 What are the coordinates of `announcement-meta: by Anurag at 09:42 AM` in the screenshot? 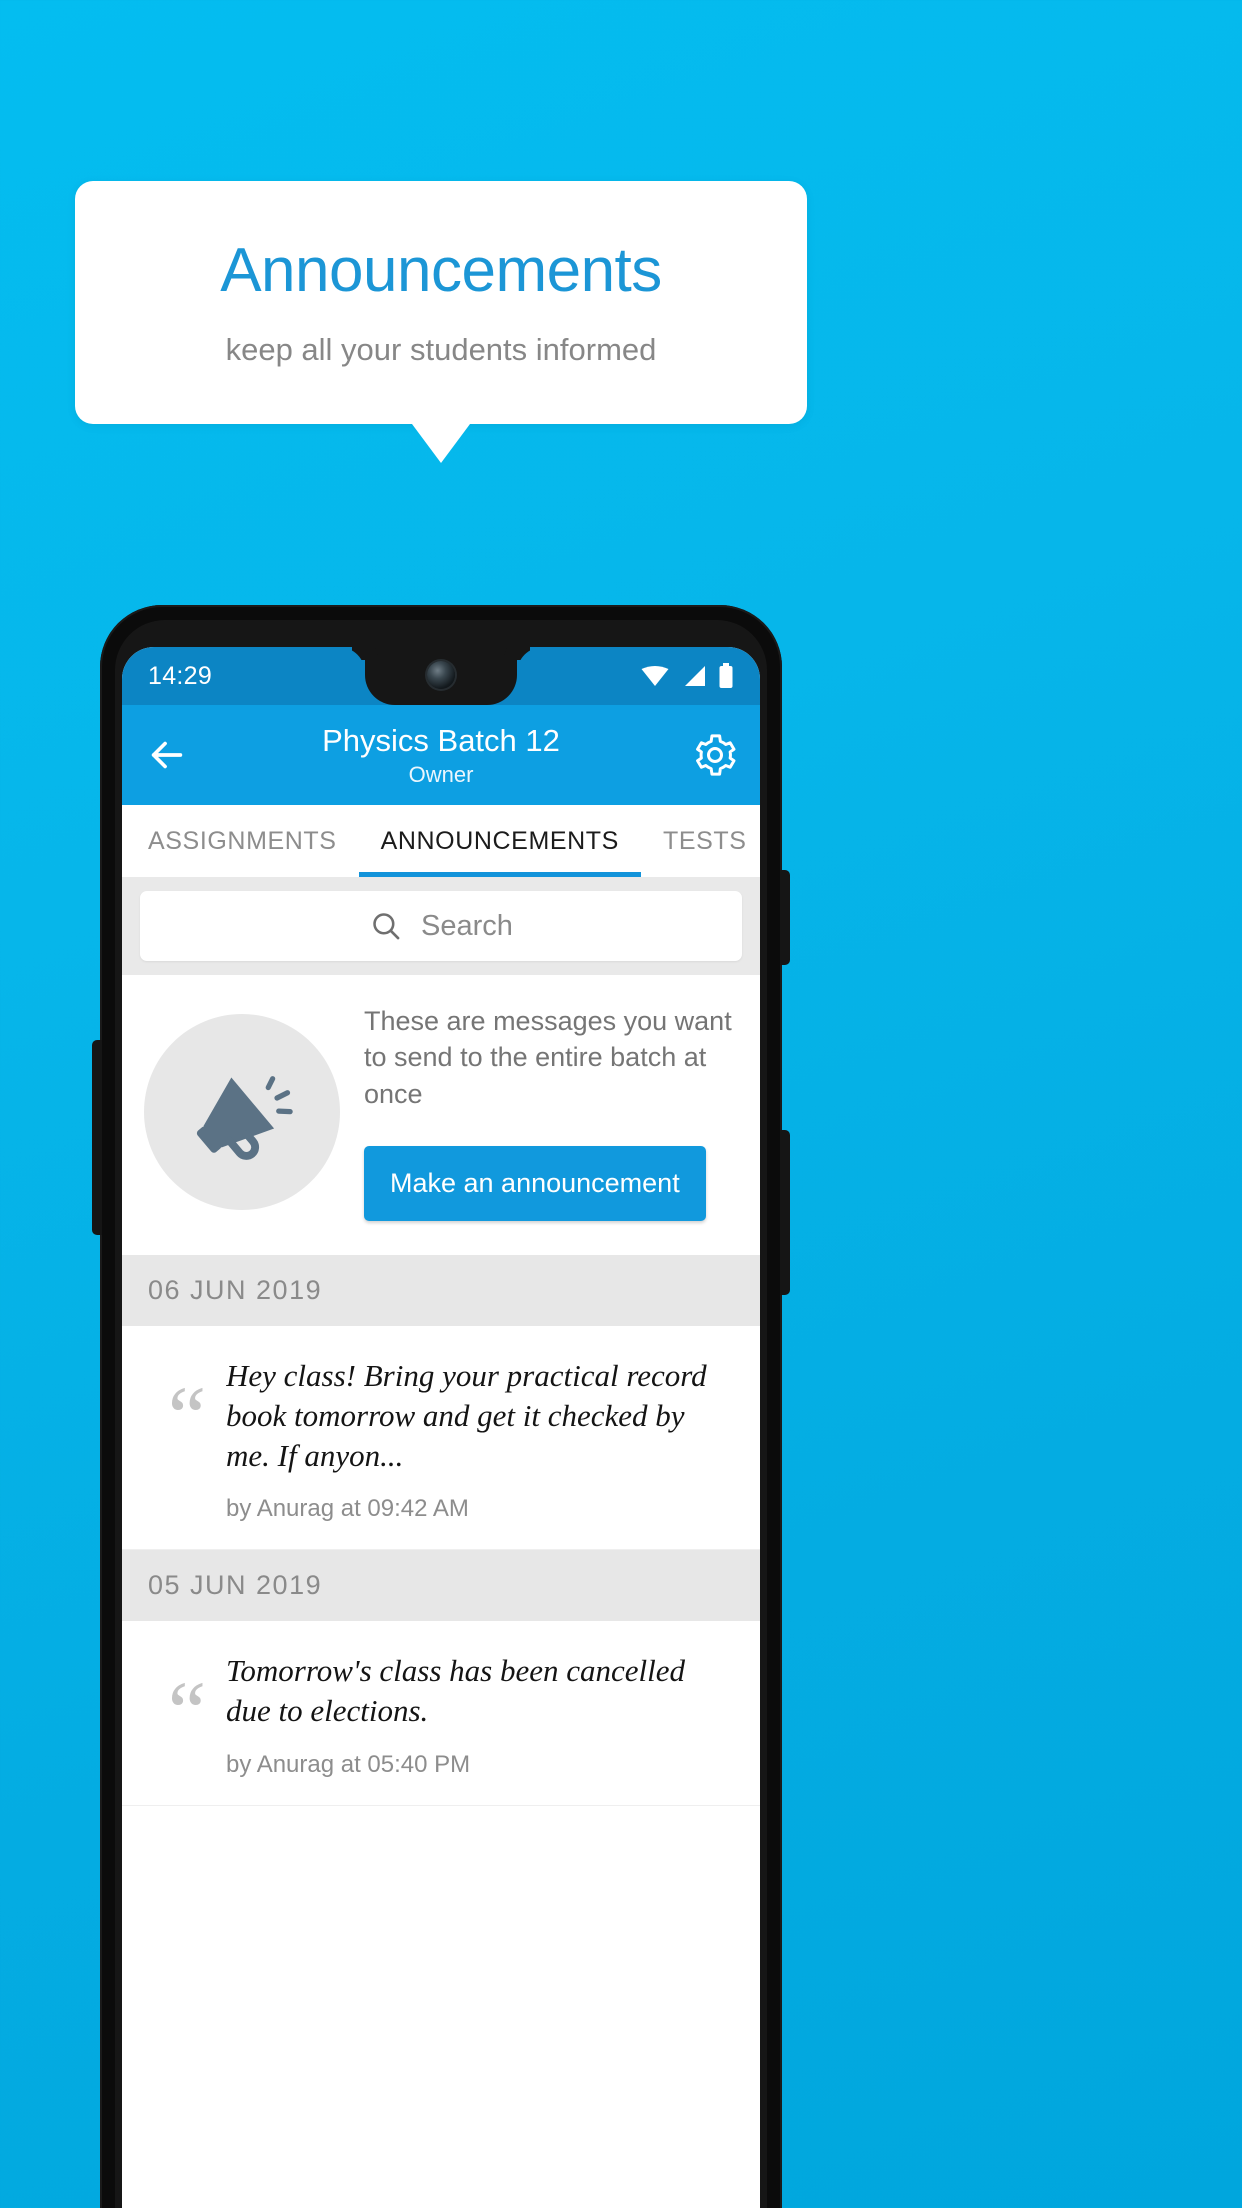 It's located at (347, 1509).